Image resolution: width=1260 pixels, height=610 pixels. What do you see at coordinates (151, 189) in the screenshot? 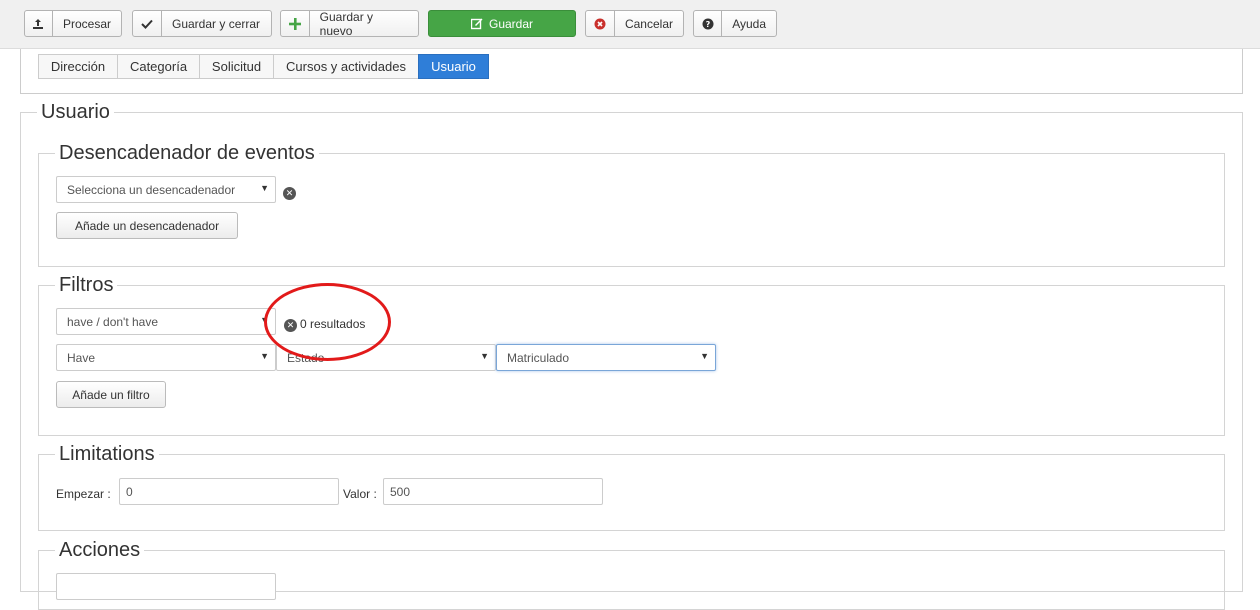
I see `trigger-select-value: Selecciona un desencadenador` at bounding box center [151, 189].